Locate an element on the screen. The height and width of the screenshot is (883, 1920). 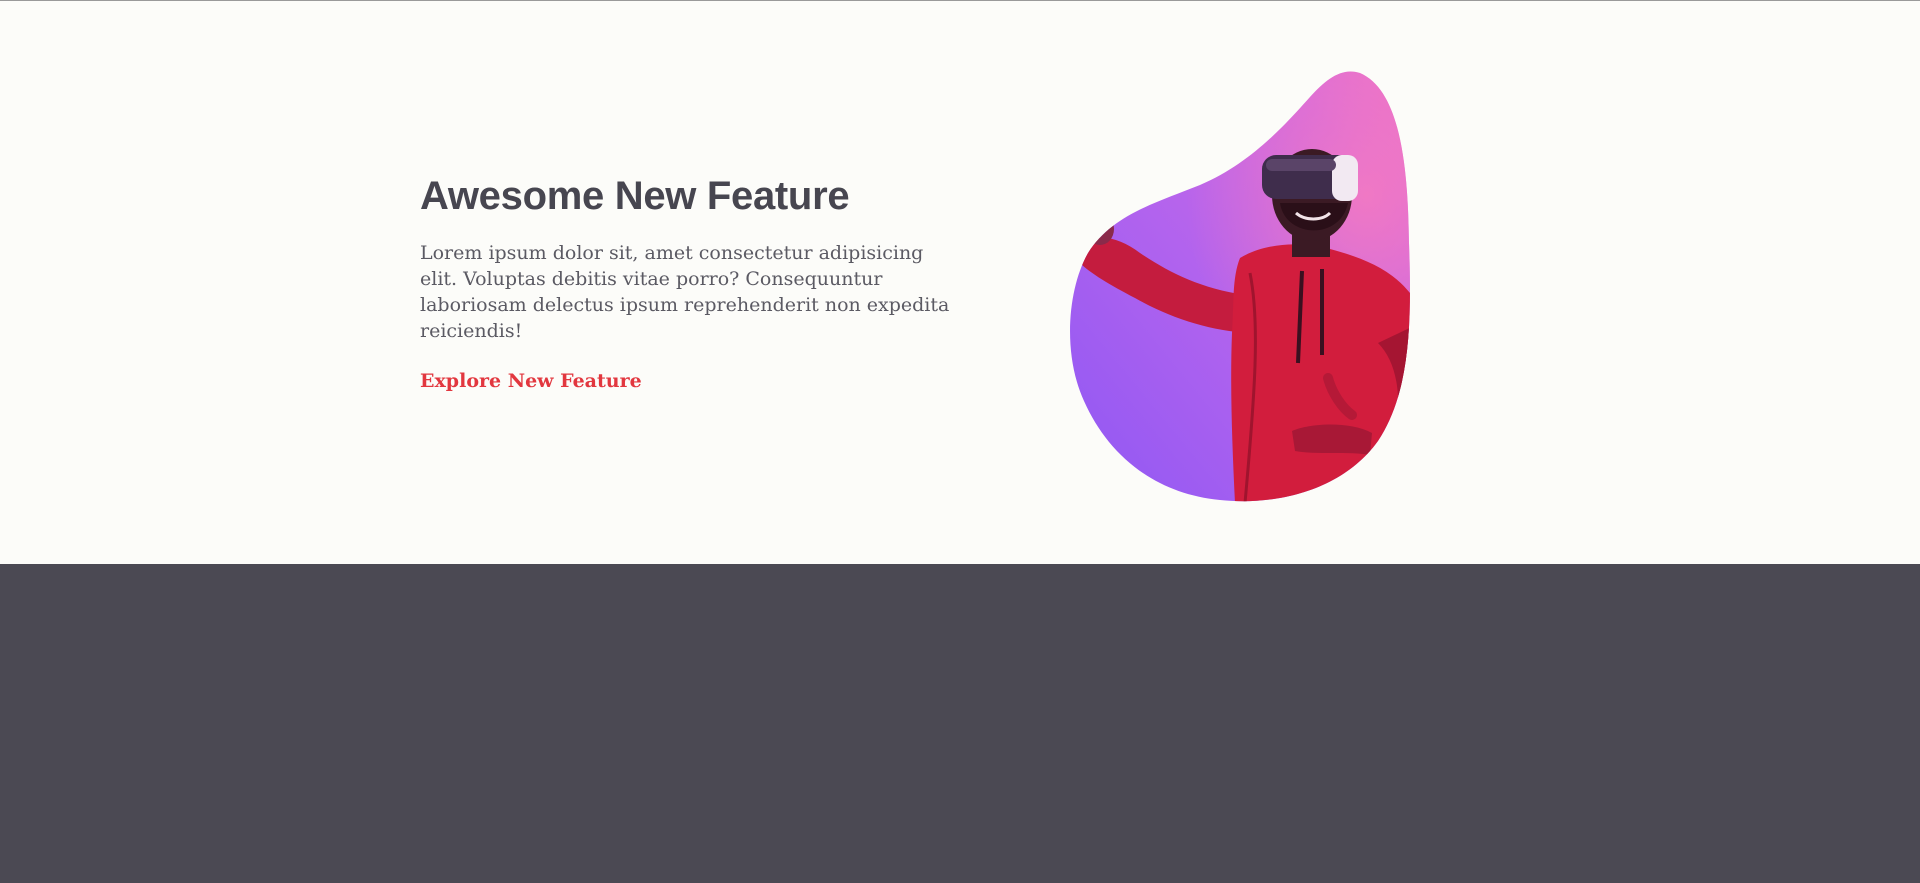
feature-image-blob is located at coordinates (1240, 283).